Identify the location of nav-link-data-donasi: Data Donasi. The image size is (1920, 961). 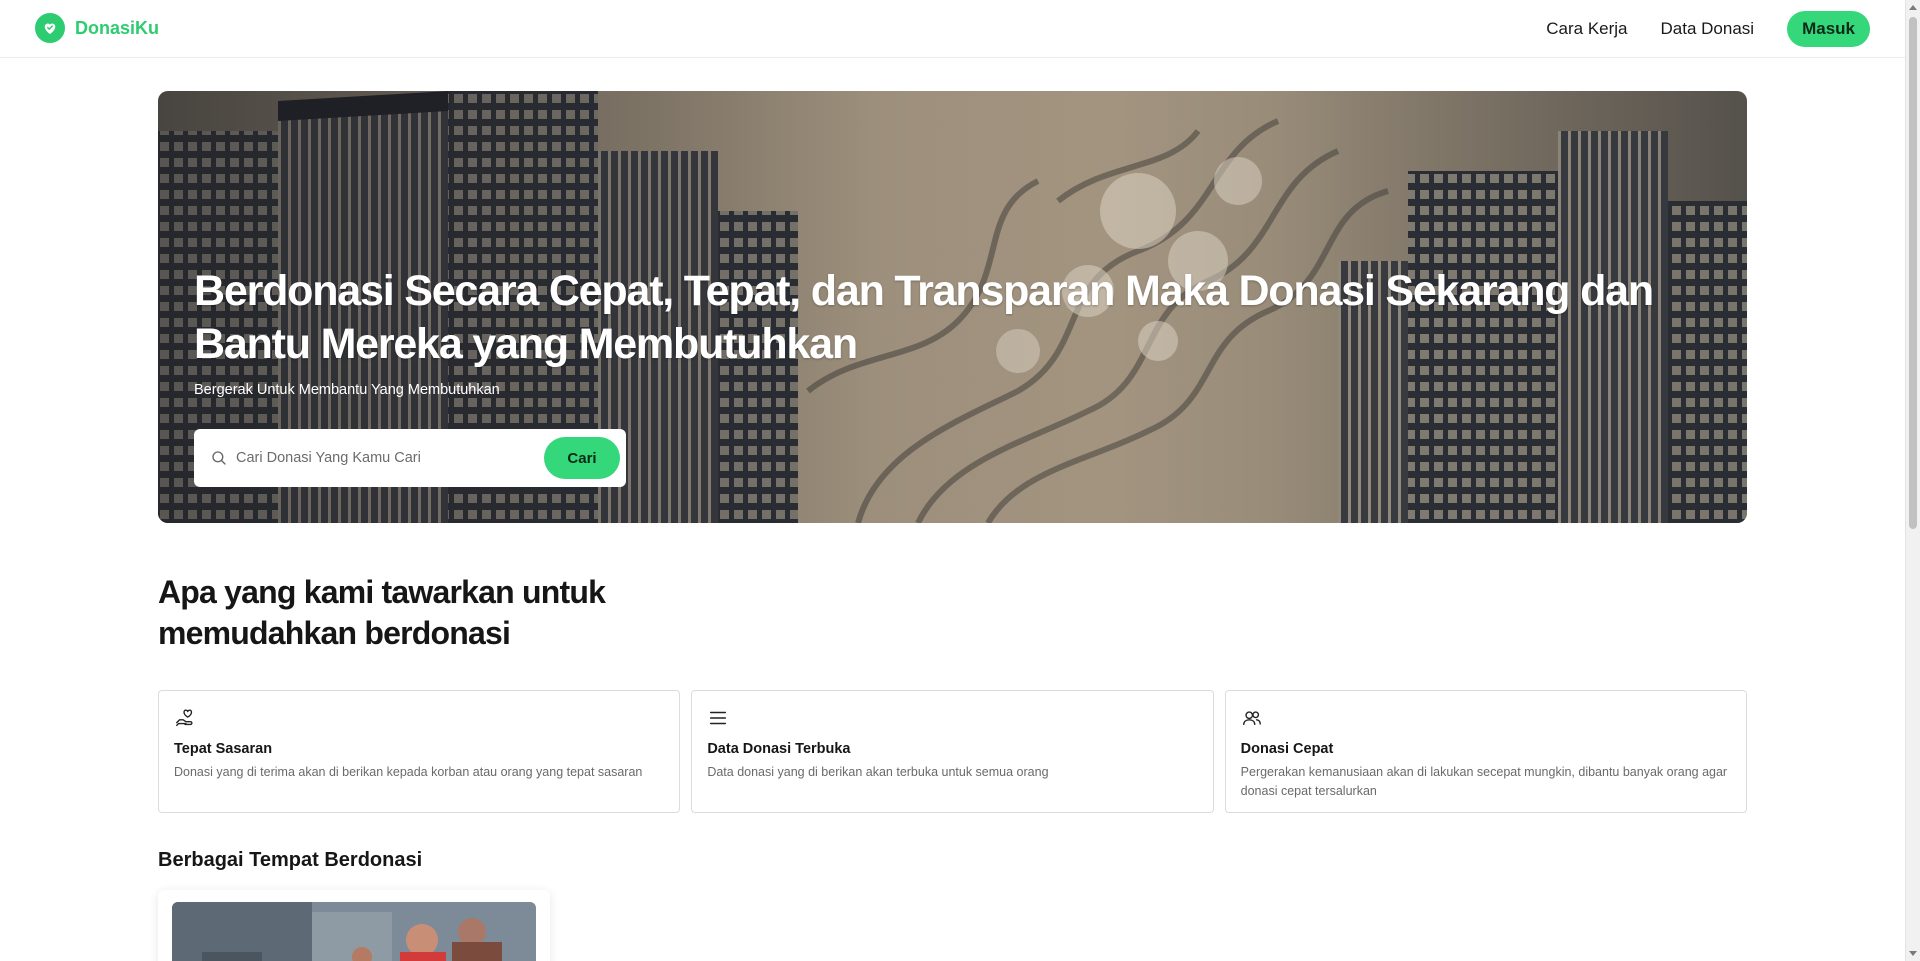
(1708, 29).